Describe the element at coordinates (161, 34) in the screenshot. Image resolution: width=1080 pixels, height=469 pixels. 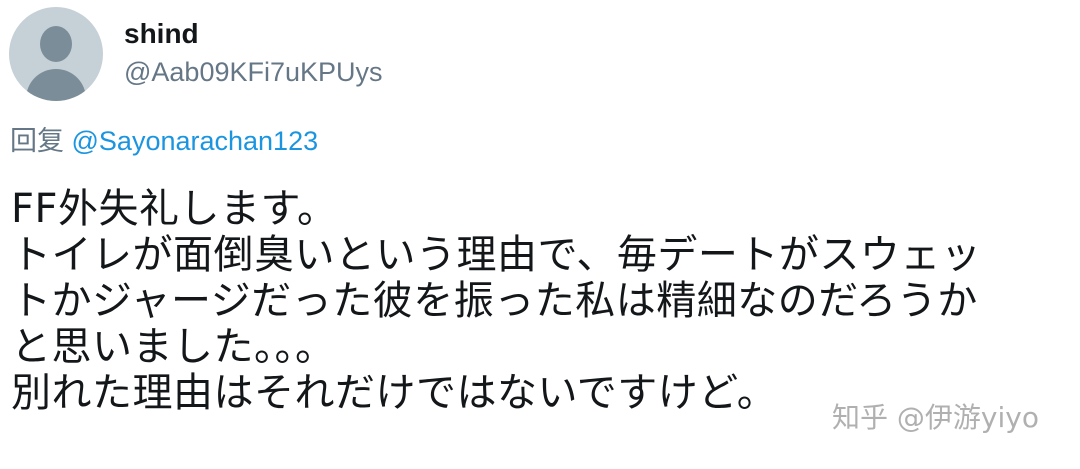
I see `author-display-name: shind` at that location.